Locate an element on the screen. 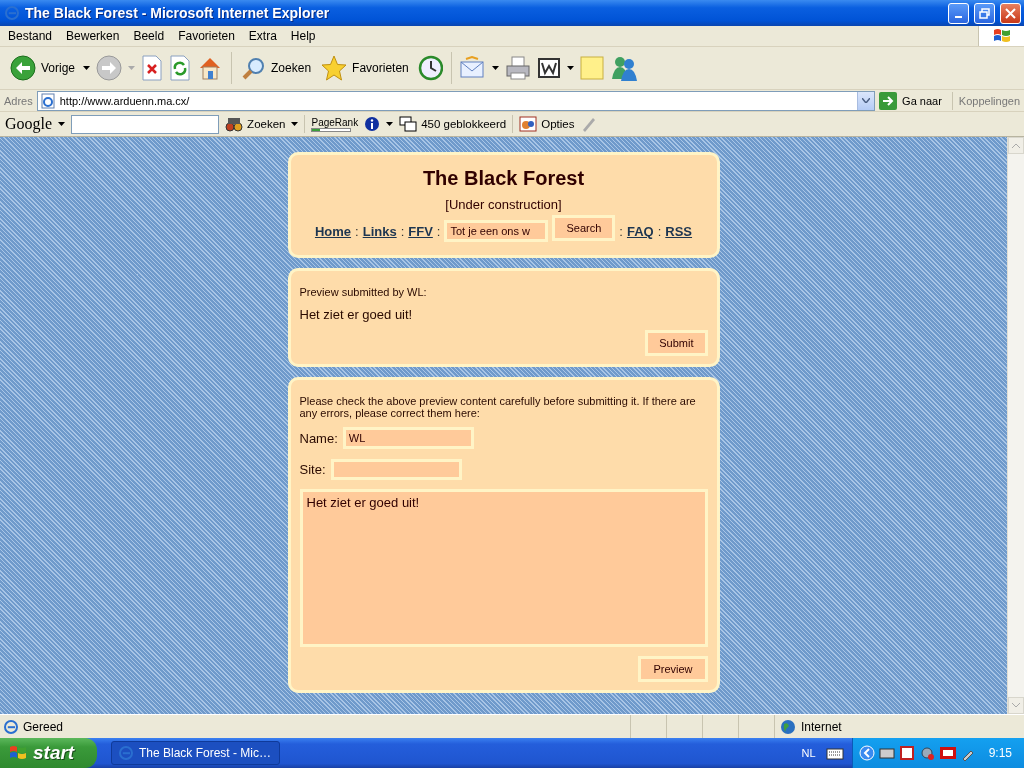  people-icon is located at coordinates (623, 68).